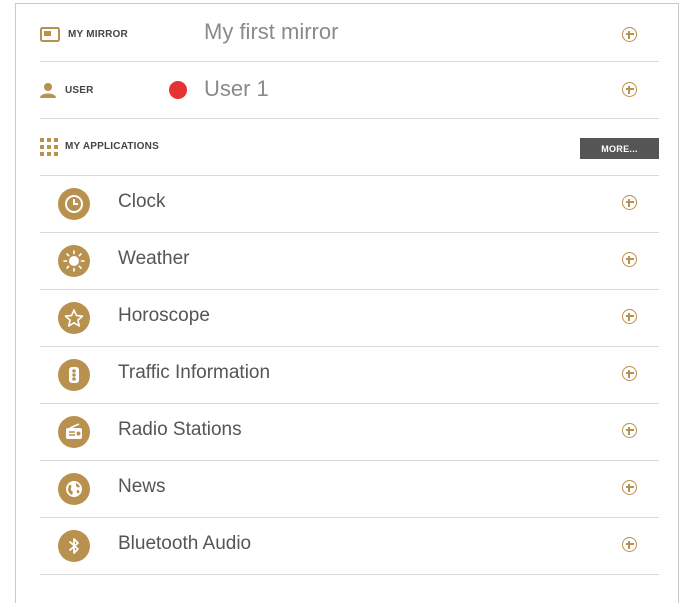 The width and height of the screenshot is (681, 603). Describe the element at coordinates (349, 261) in the screenshot. I see `app-row-weather: Weather` at that location.